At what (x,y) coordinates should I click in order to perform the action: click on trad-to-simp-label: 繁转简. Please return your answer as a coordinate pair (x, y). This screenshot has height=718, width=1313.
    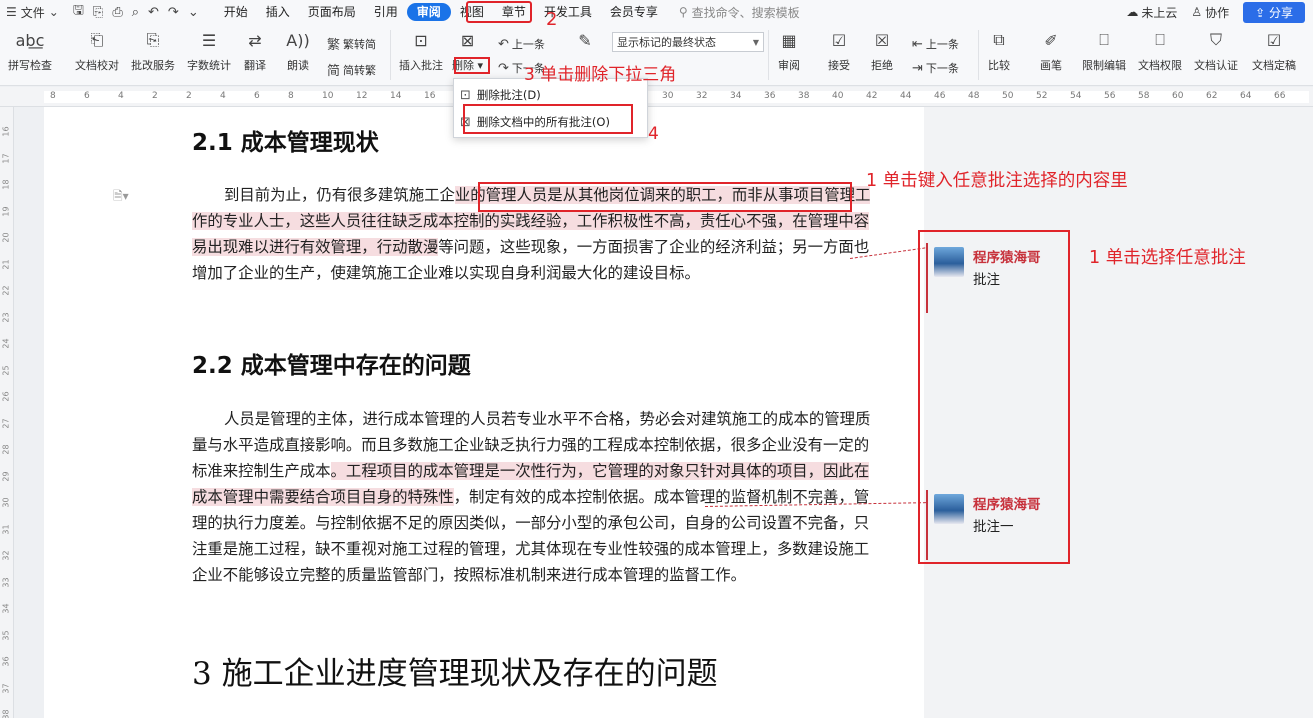
    Looking at the image, I should click on (360, 44).